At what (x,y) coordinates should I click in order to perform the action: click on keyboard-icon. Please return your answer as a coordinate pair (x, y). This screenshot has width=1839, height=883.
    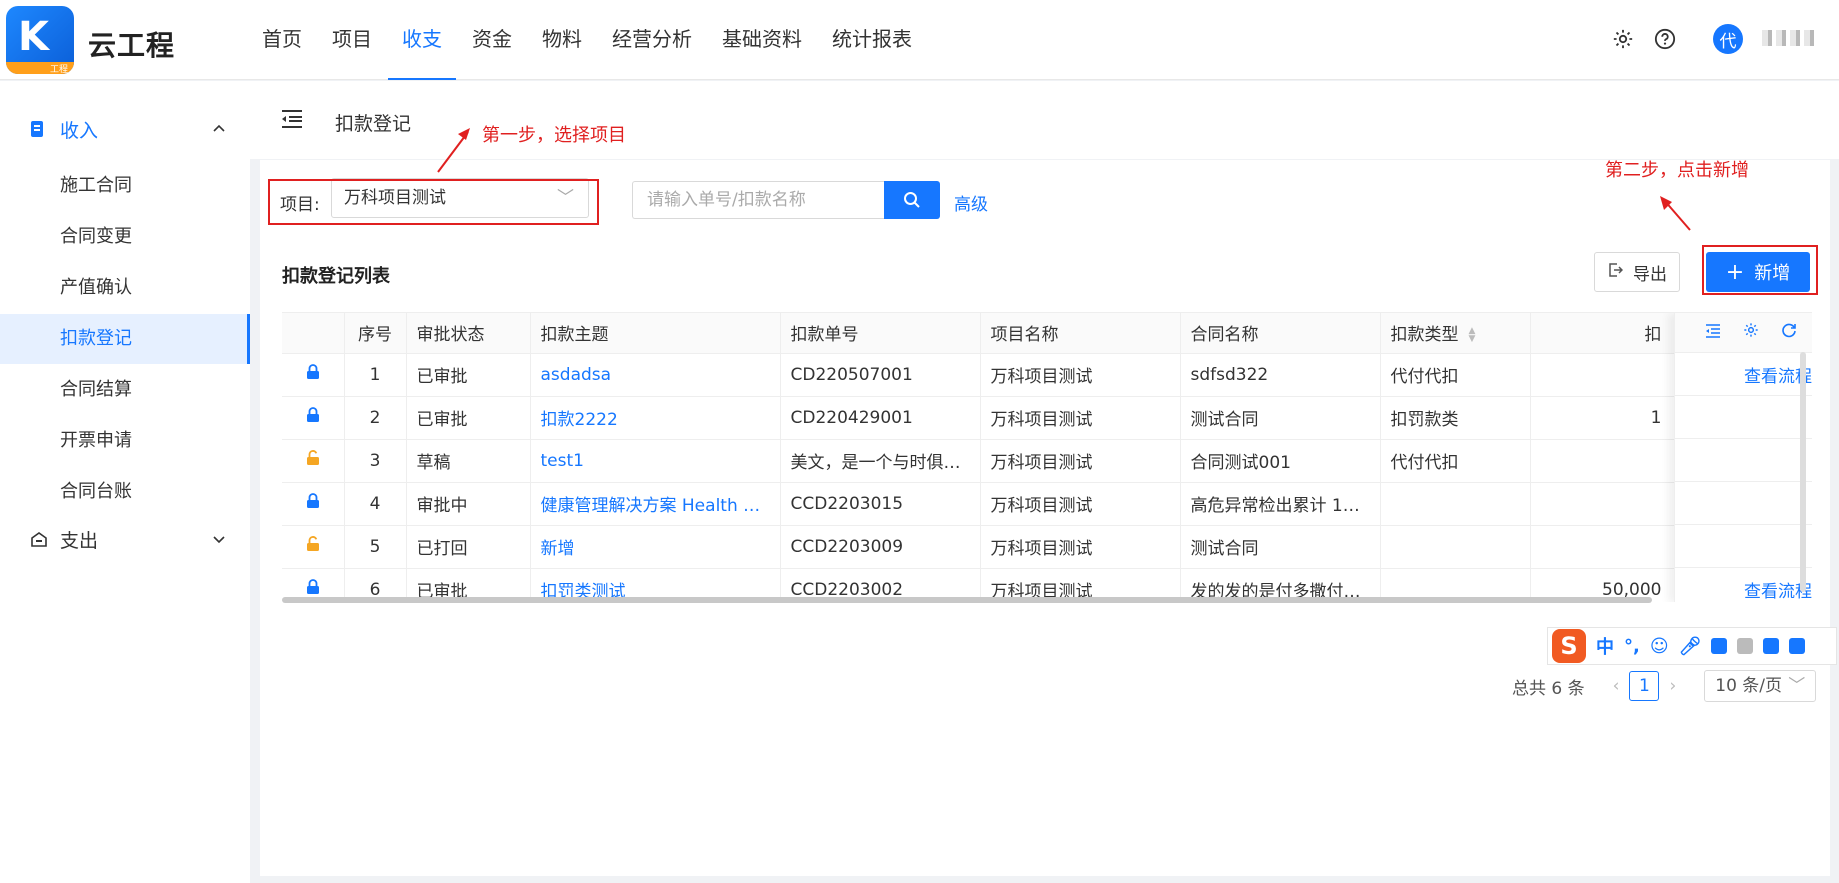
    Looking at the image, I should click on (1719, 646).